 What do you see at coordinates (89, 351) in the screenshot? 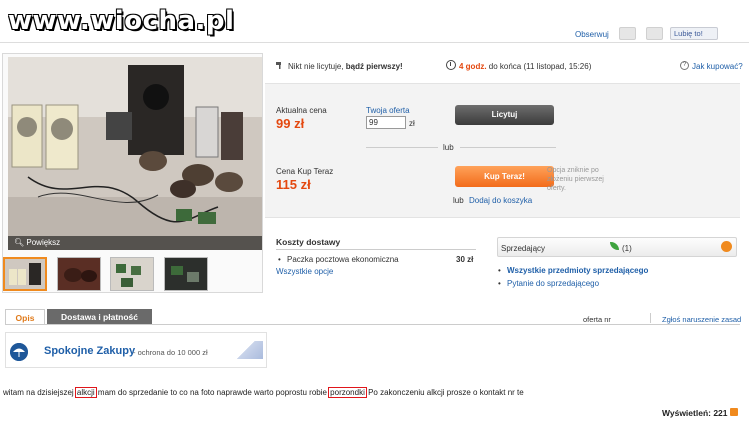
I see `safe-purchase-title: Spokojne Zakupy` at bounding box center [89, 351].